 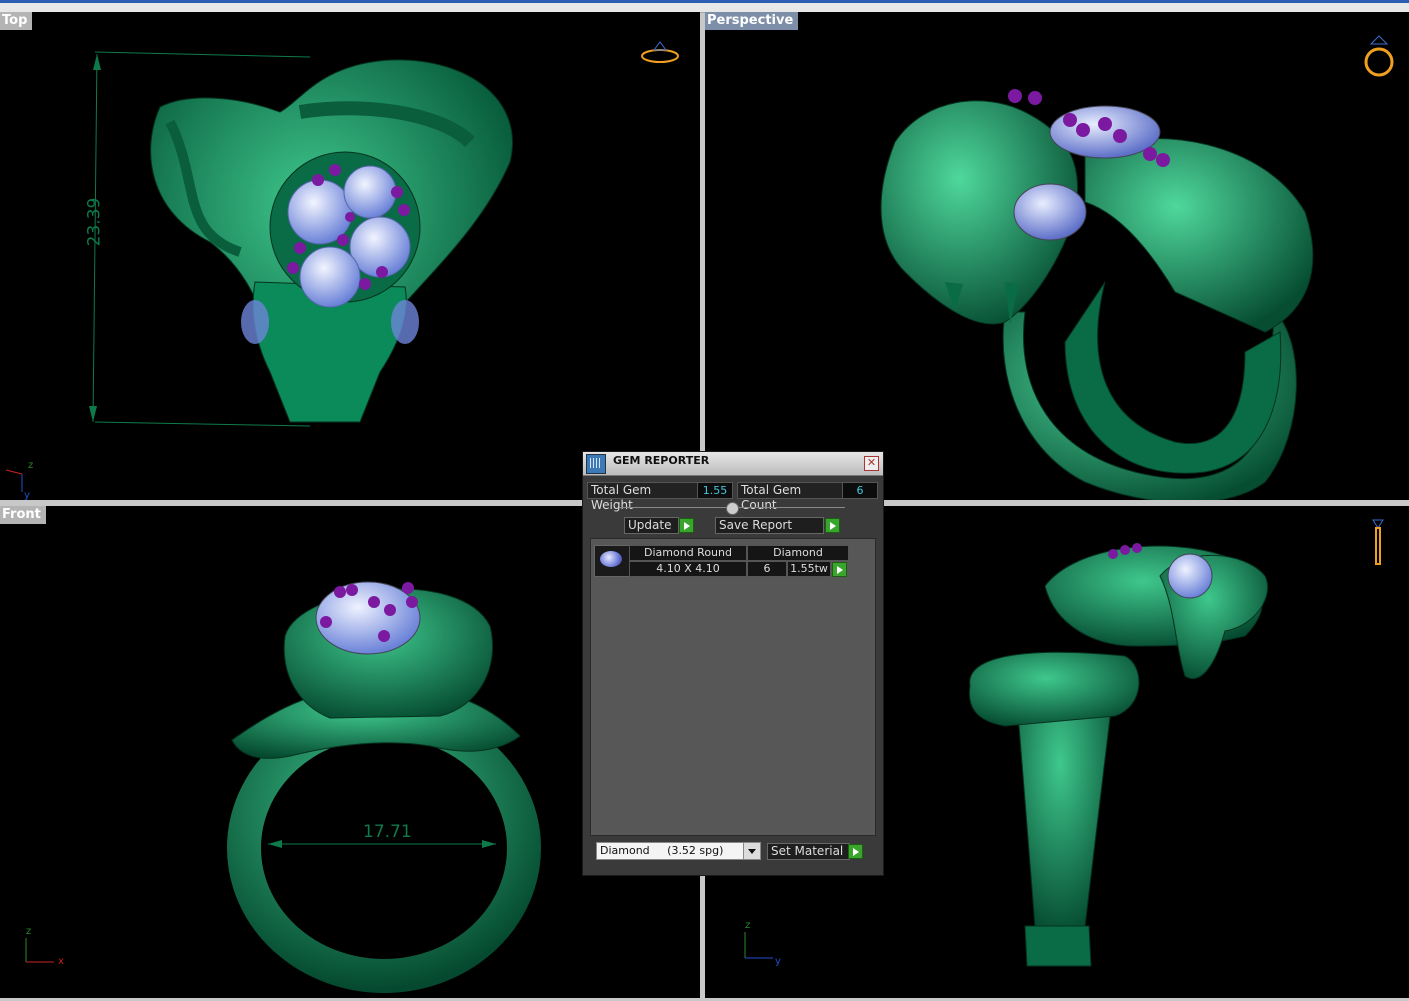 I want to click on total-gem-count-value: 6, so click(x=860, y=490).